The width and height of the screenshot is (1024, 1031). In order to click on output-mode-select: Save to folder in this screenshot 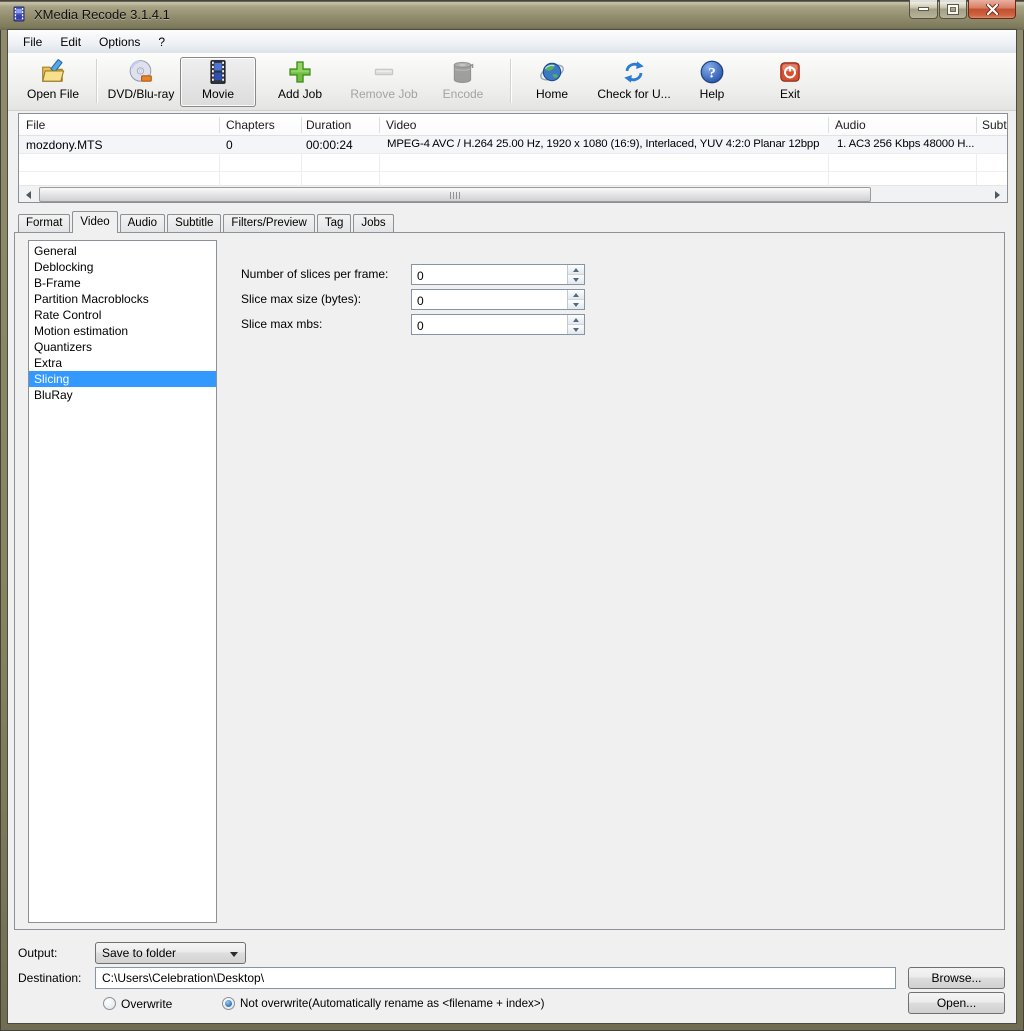, I will do `click(170, 953)`.